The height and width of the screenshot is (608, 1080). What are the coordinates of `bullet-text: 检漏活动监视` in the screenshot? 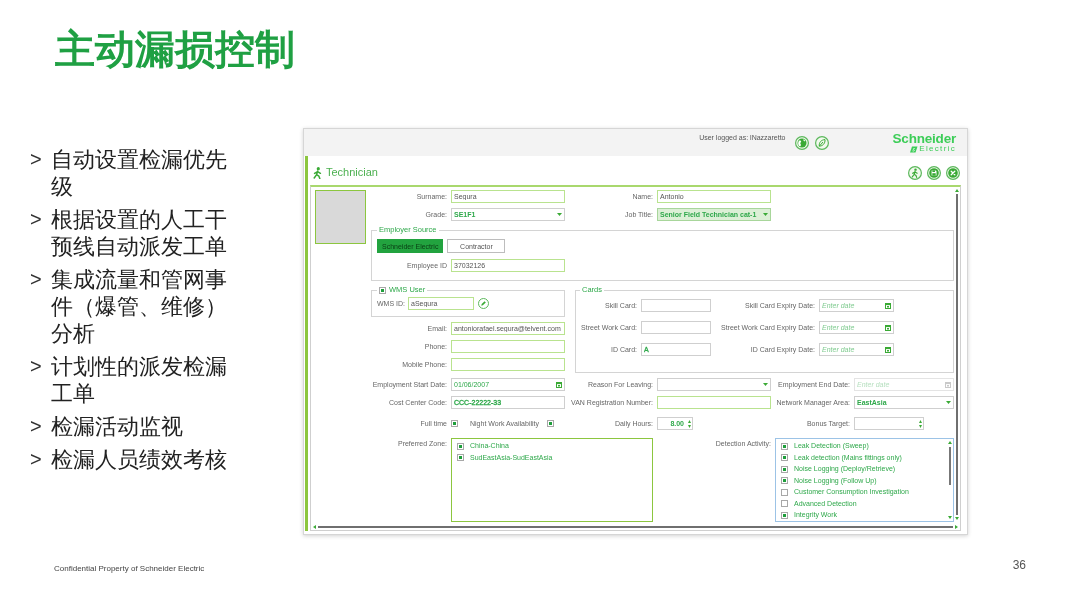 It's located at (116, 426).